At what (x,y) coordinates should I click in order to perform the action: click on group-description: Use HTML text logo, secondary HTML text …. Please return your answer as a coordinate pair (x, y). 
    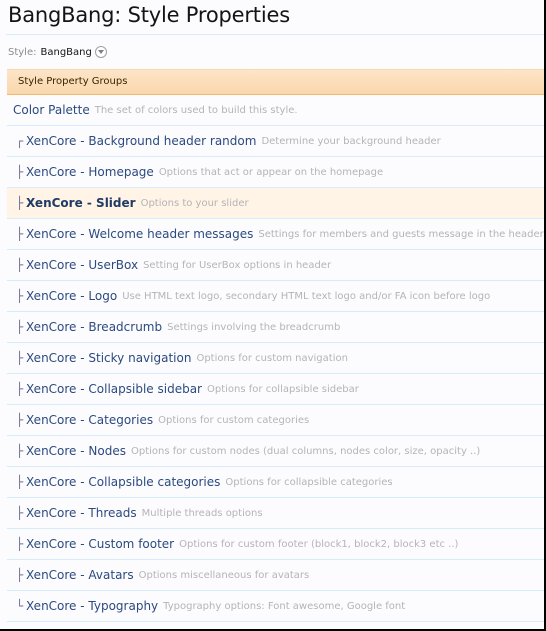
    Looking at the image, I should click on (306, 296).